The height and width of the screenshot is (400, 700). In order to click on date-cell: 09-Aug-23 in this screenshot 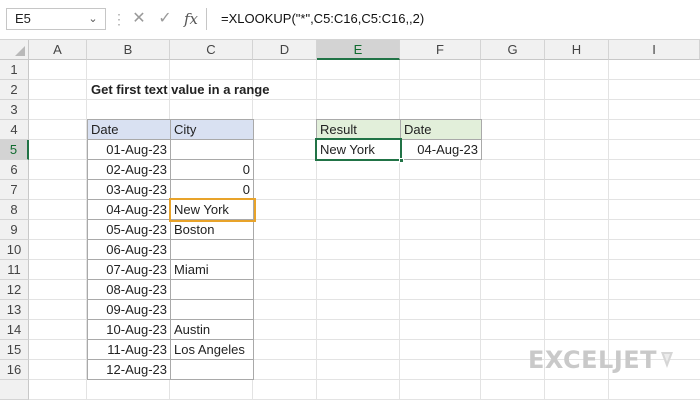, I will do `click(129, 309)`.